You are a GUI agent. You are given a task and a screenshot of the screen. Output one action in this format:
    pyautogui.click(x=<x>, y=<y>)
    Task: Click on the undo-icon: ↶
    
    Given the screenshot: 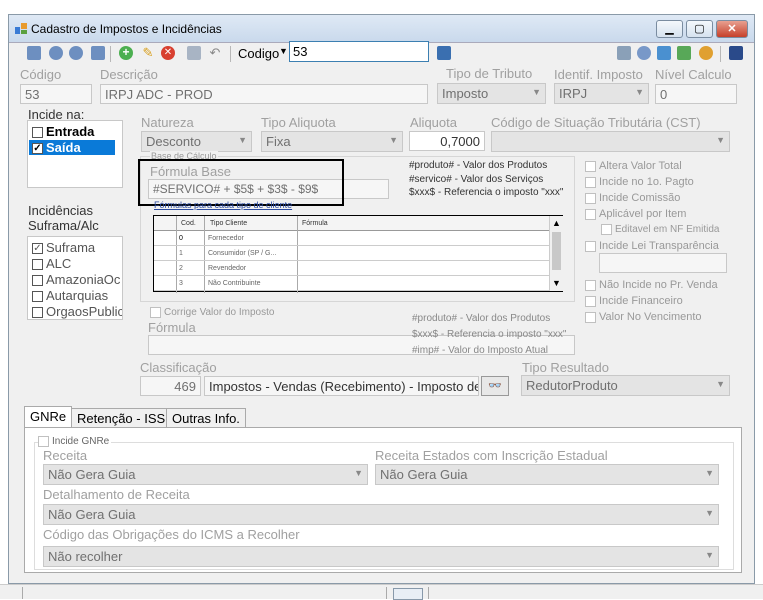 What is the action you would take?
    pyautogui.click(x=215, y=53)
    